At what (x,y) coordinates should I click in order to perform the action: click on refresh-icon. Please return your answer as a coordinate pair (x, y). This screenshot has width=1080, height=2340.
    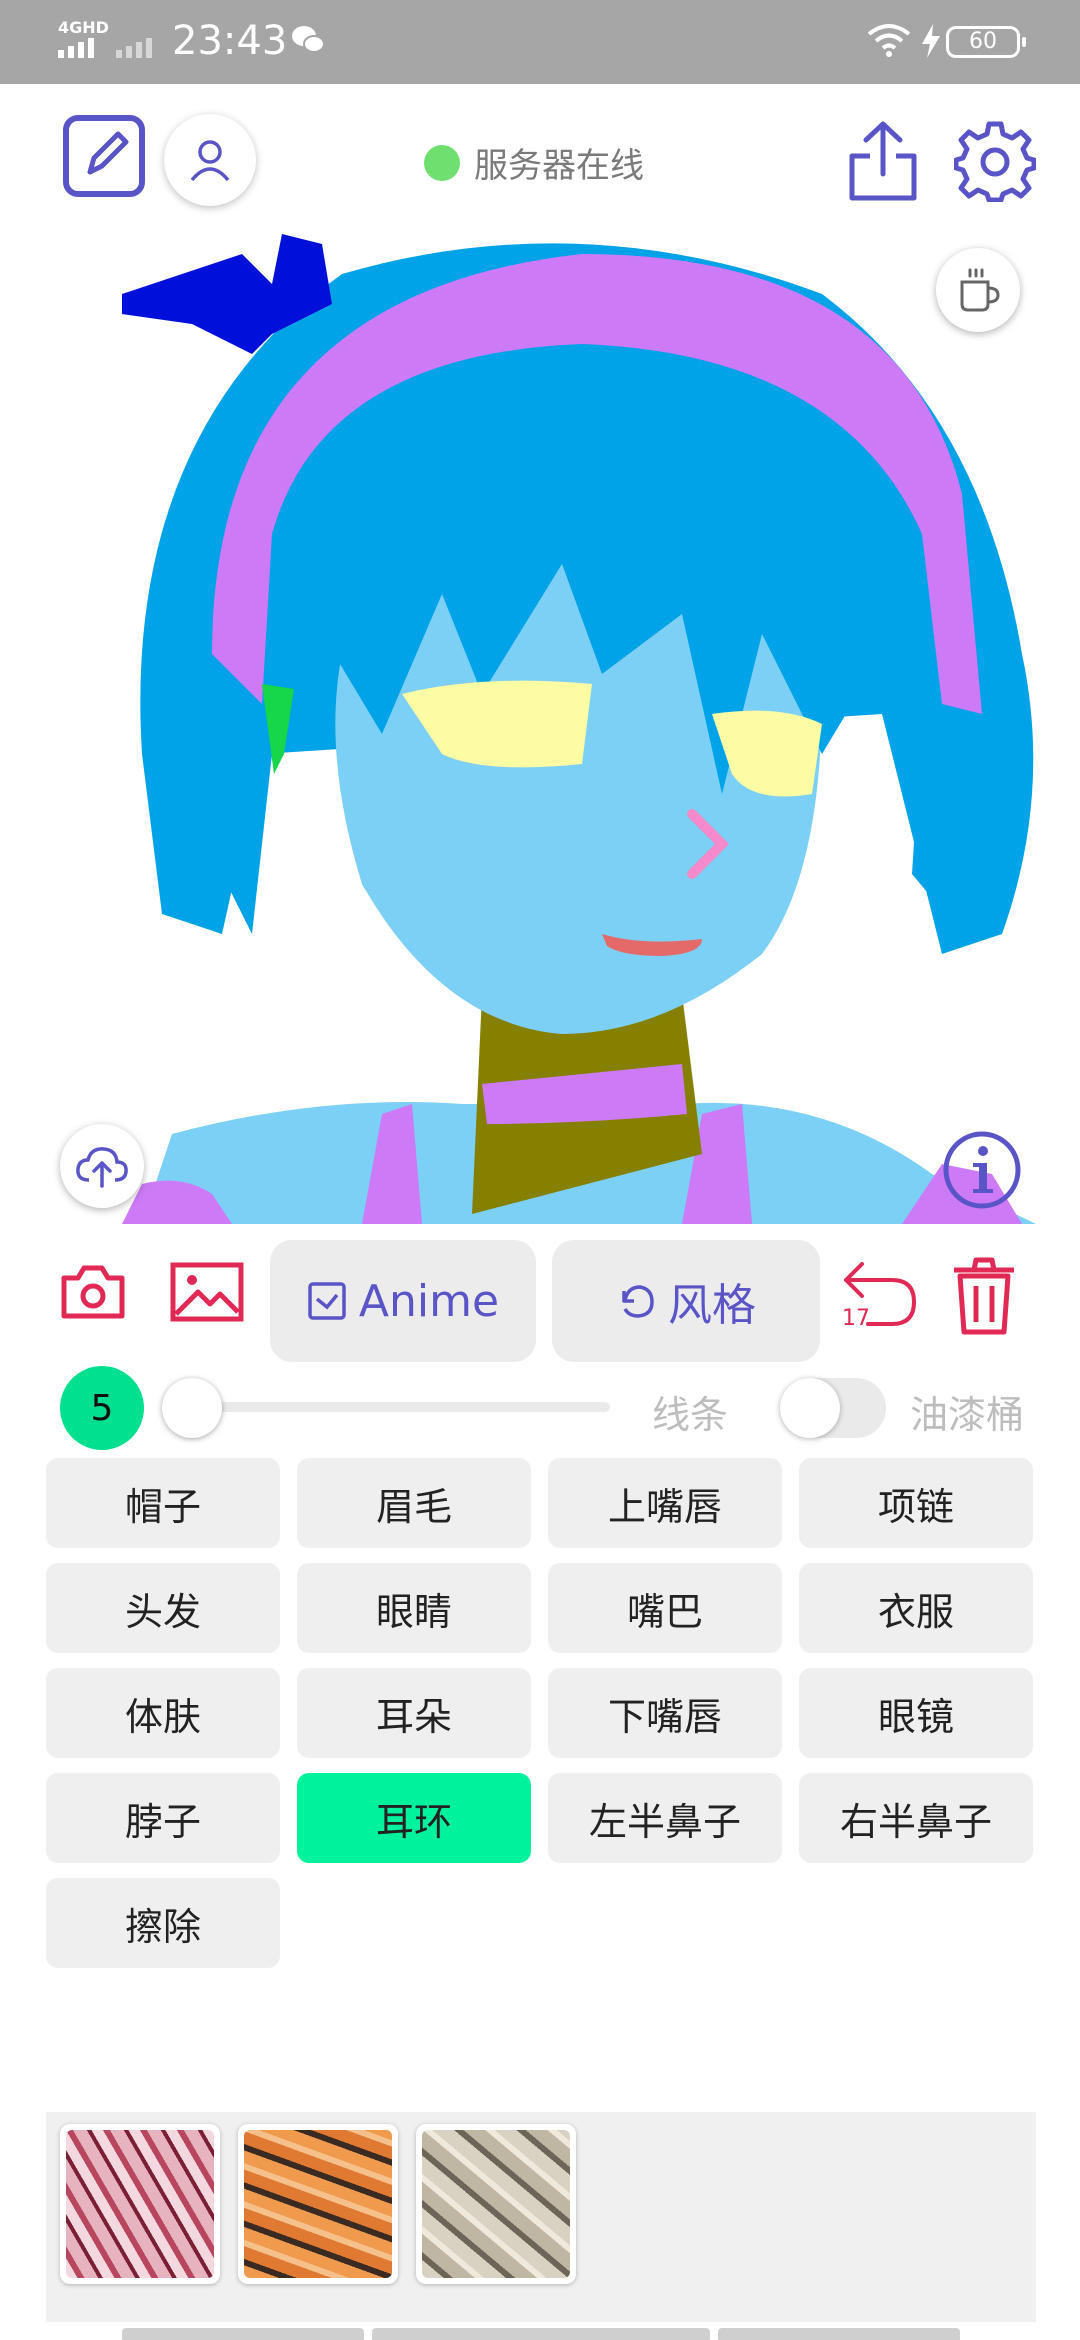
    Looking at the image, I should click on (638, 1301).